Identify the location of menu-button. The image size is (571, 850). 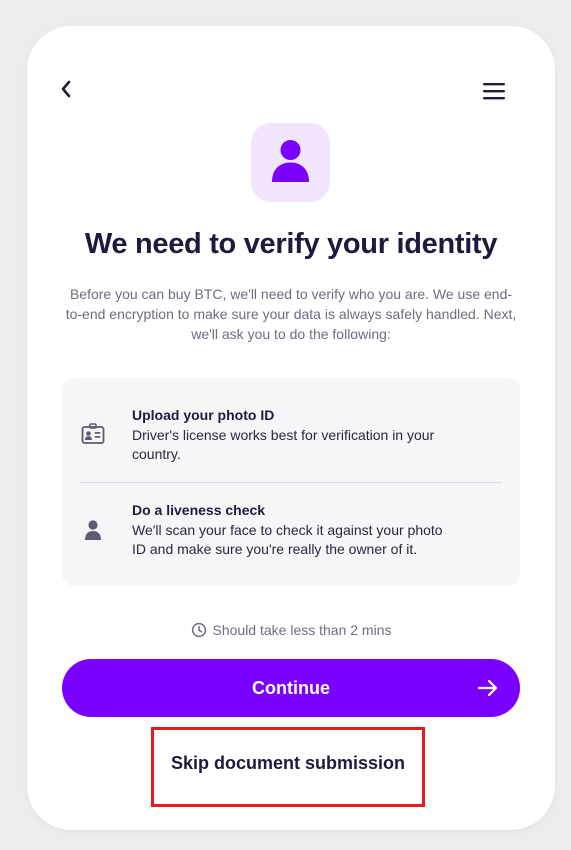
(494, 91).